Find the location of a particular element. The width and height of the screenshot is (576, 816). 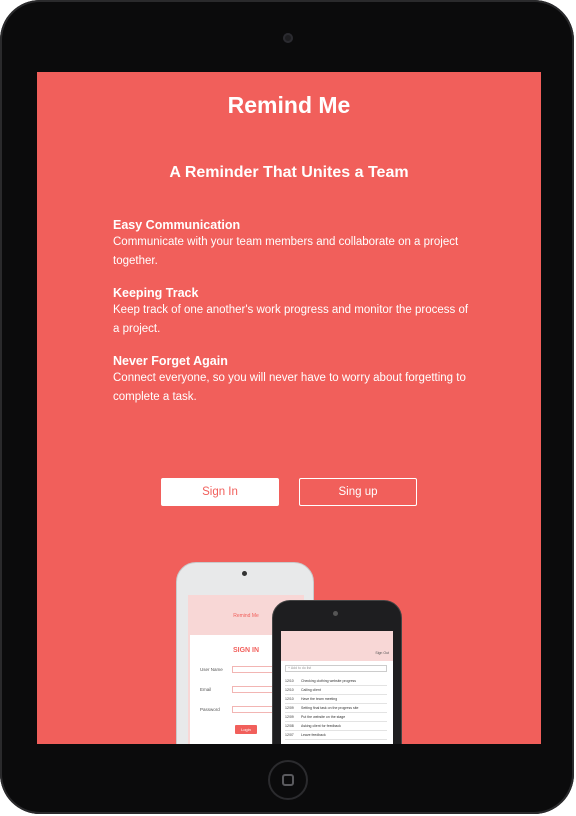

todo-task: Setting final task on the progress site is located at coordinates (330, 708).